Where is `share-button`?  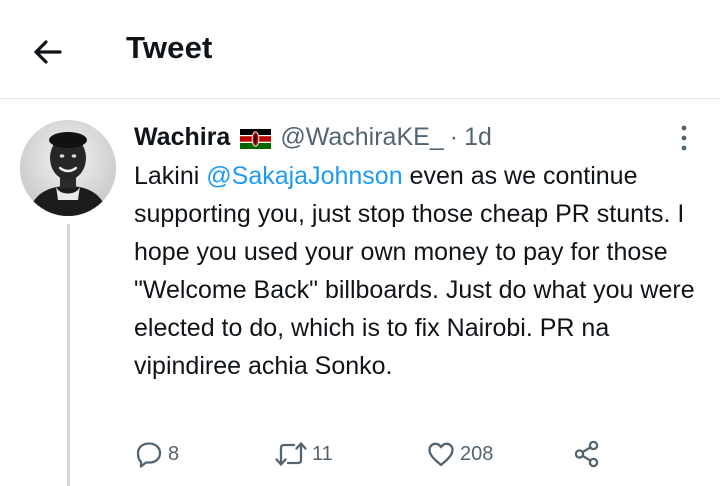 share-button is located at coordinates (587, 454).